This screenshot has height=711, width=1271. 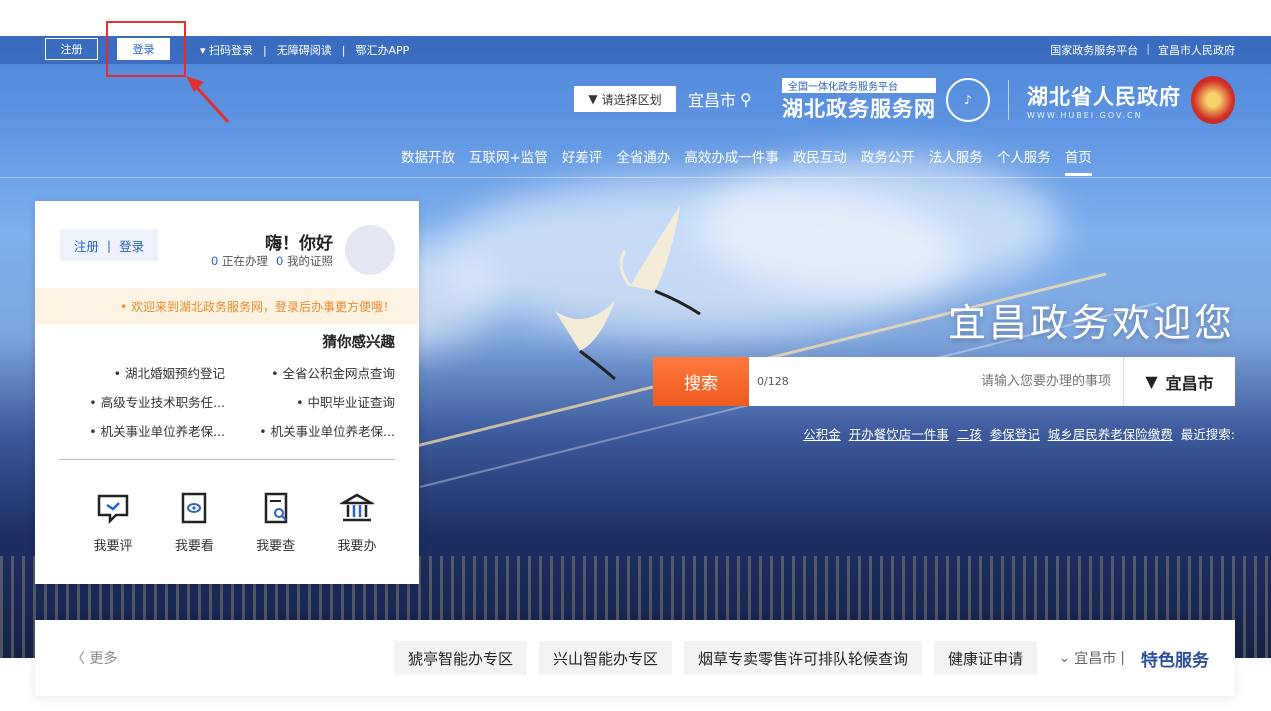 I want to click on search-city-select: ▼ 宜昌市, so click(x=1179, y=381).